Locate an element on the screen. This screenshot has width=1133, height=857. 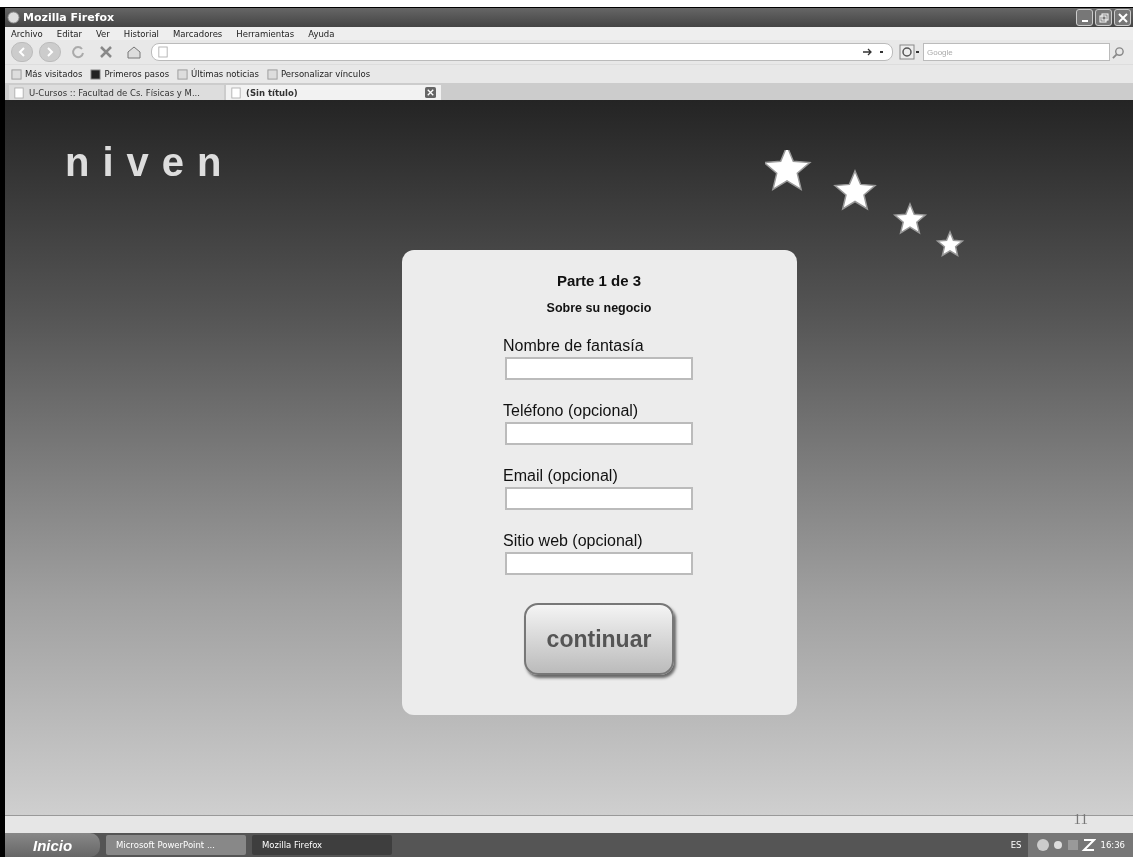
restore-icon is located at coordinates (1103, 17).